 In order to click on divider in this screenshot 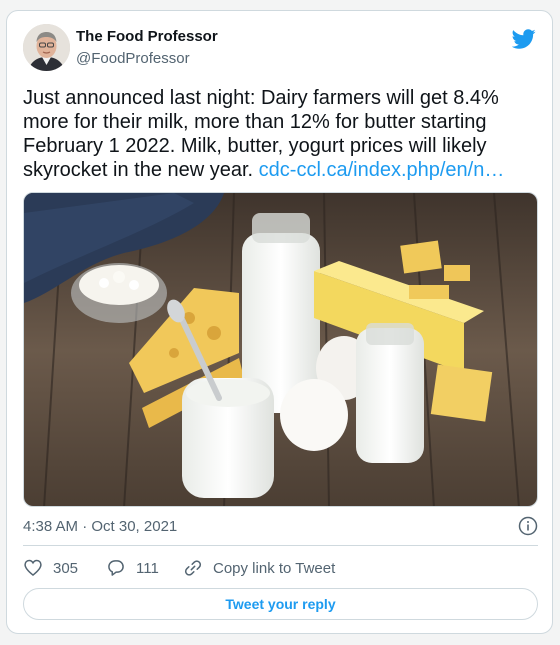, I will do `click(280, 545)`.